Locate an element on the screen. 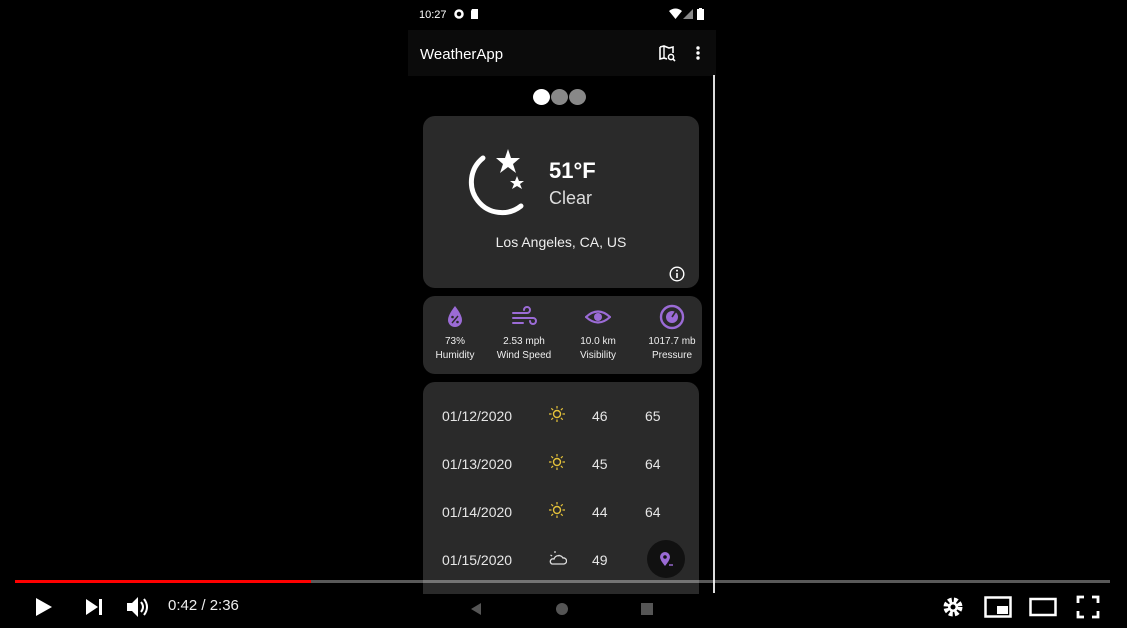 The image size is (1127, 628). forecast-date: 01/12/2020 is located at coordinates (477, 416).